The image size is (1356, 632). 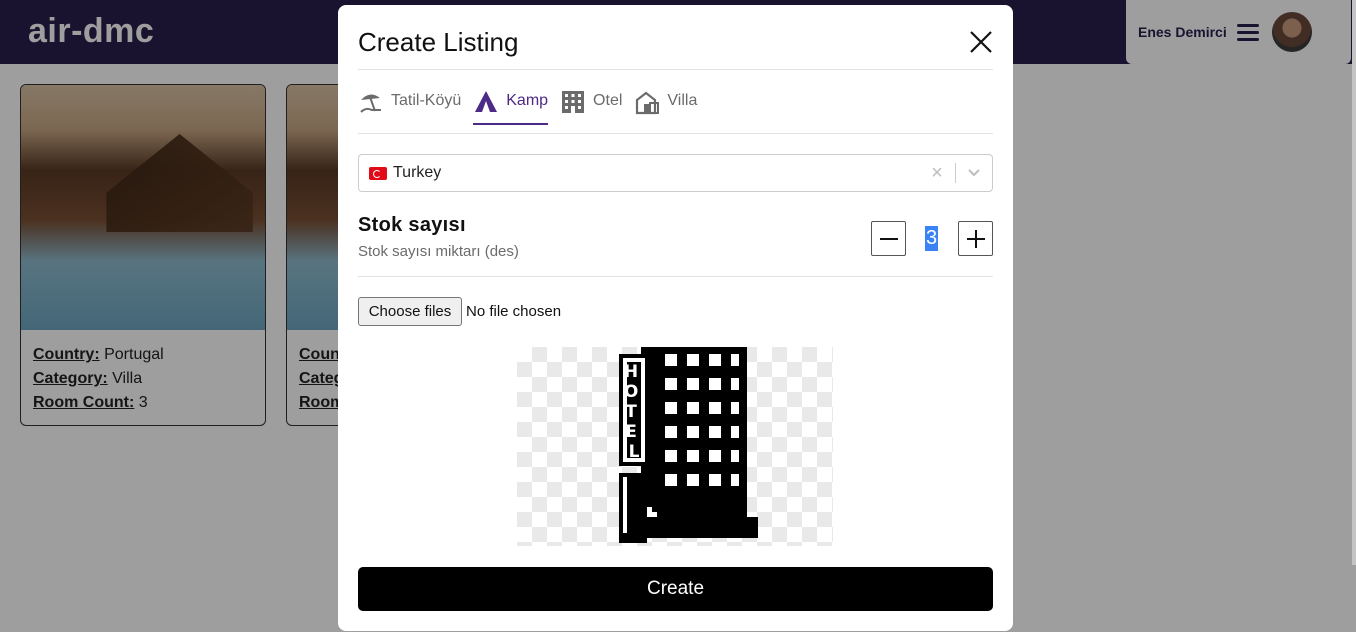 I want to click on decrement-button, so click(x=888, y=238).